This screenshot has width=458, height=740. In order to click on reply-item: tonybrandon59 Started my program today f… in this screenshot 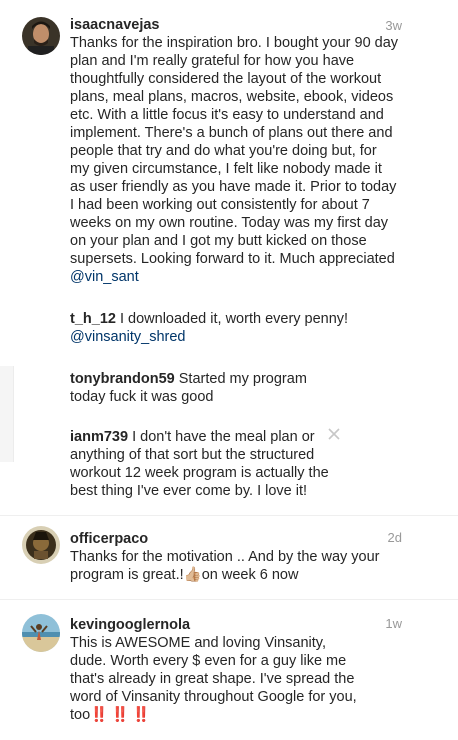, I will do `click(195, 388)`.